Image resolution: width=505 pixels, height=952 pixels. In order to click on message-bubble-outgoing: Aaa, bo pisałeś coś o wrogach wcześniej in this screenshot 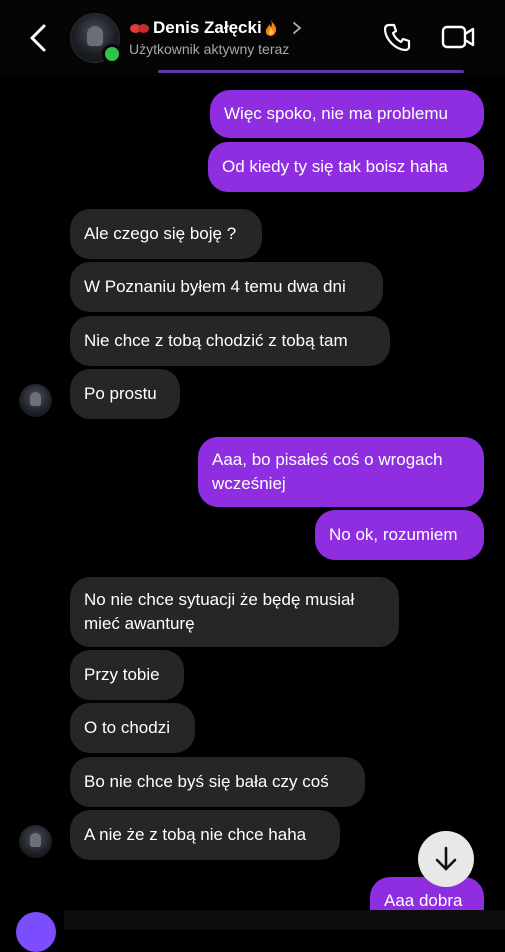, I will do `click(341, 472)`.